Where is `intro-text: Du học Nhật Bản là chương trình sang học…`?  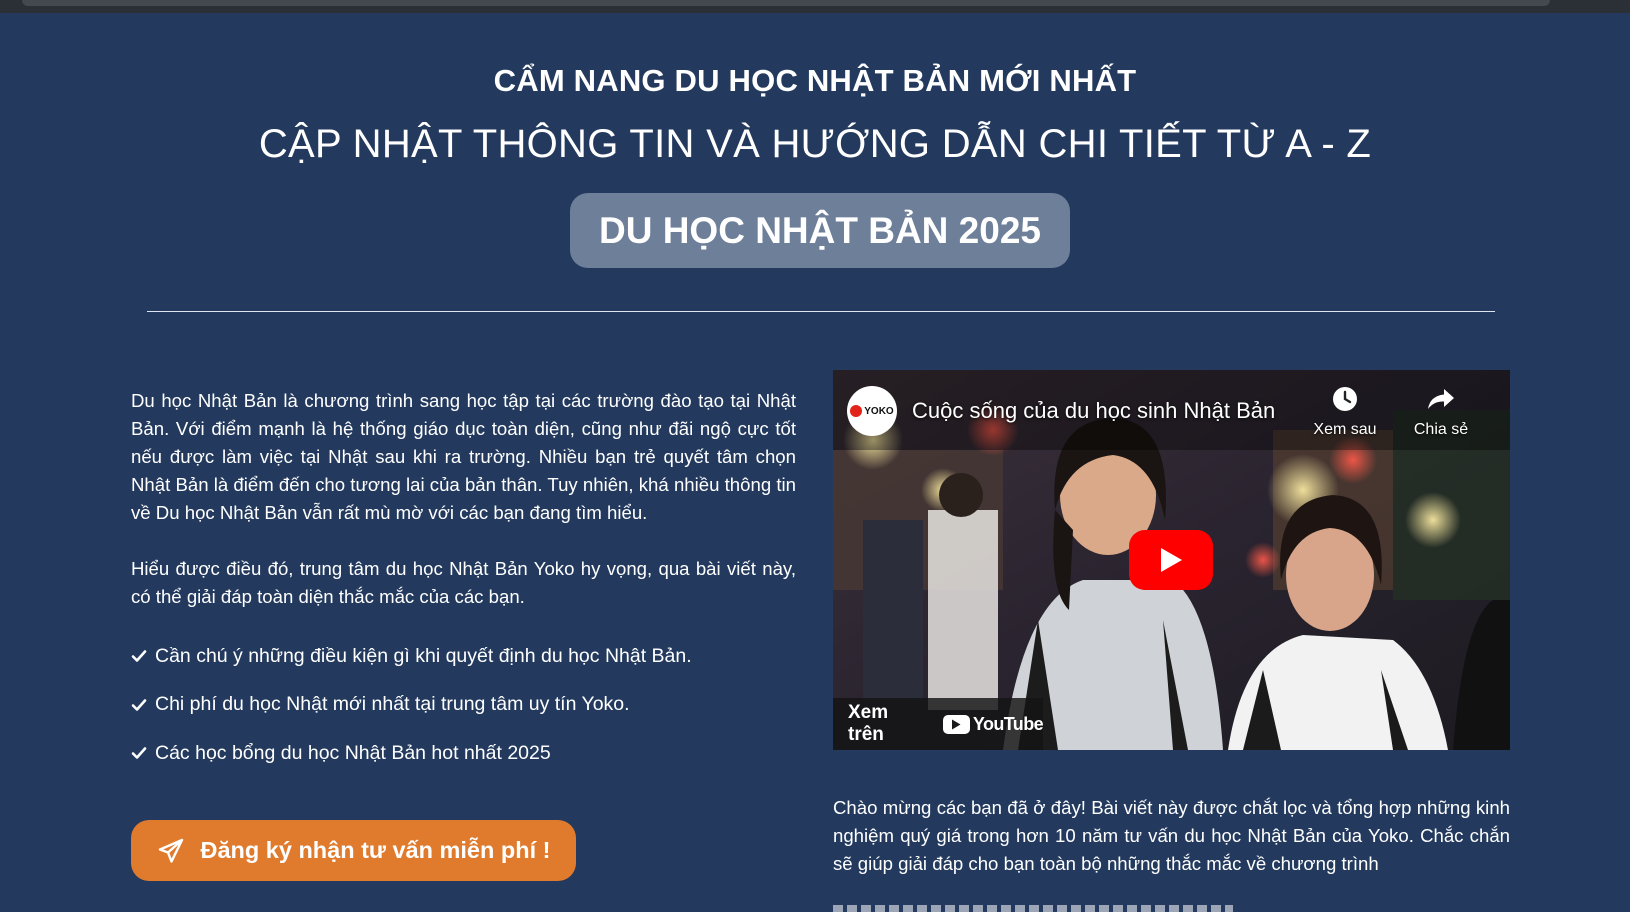 intro-text: Du học Nhật Bản là chương trình sang học… is located at coordinates (463, 499).